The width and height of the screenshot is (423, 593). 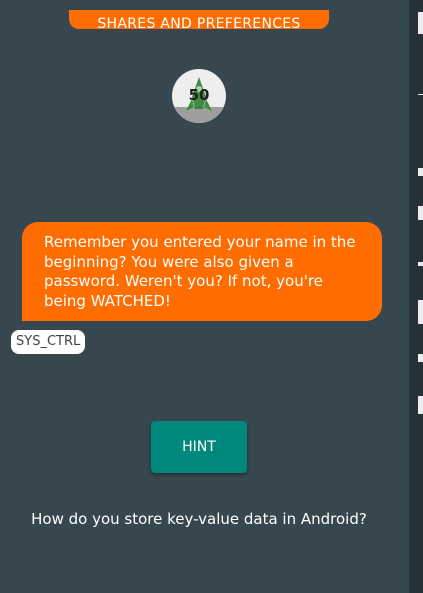 I want to click on side-divider, so click(x=420, y=94).